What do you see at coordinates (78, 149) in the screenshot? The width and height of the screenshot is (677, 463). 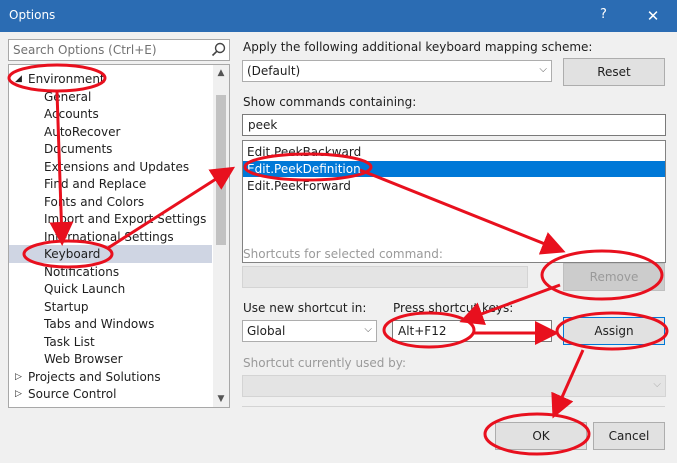 I see `tree-item-label: Documents` at bounding box center [78, 149].